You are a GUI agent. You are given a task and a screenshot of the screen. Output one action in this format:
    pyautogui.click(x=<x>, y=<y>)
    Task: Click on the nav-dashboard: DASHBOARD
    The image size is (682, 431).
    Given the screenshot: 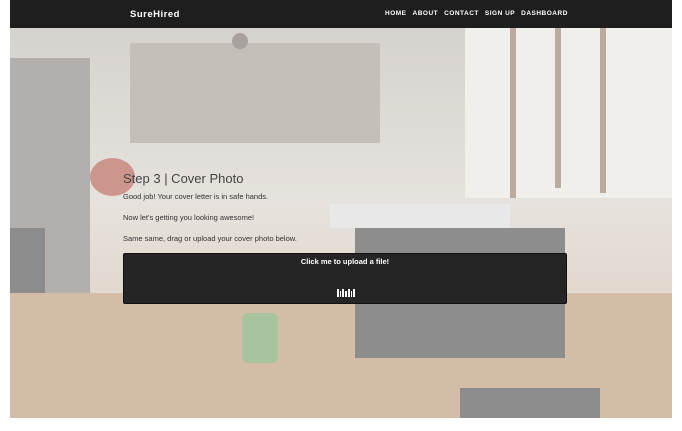 What is the action you would take?
    pyautogui.click(x=544, y=13)
    